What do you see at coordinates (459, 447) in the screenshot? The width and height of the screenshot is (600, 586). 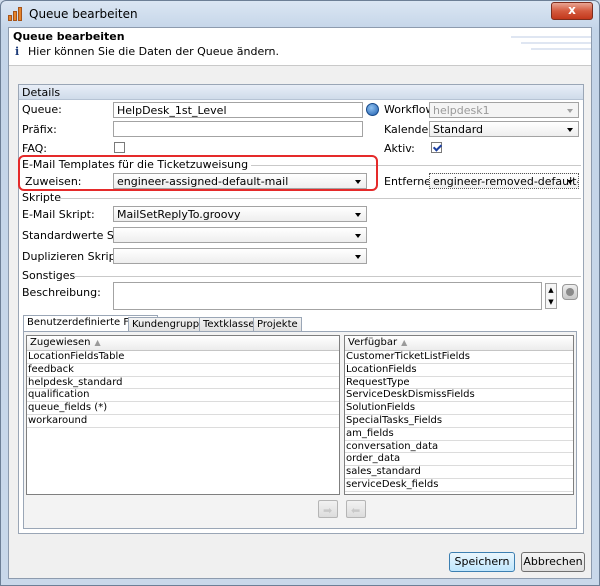 I see `list-item: conversation_data` at bounding box center [459, 447].